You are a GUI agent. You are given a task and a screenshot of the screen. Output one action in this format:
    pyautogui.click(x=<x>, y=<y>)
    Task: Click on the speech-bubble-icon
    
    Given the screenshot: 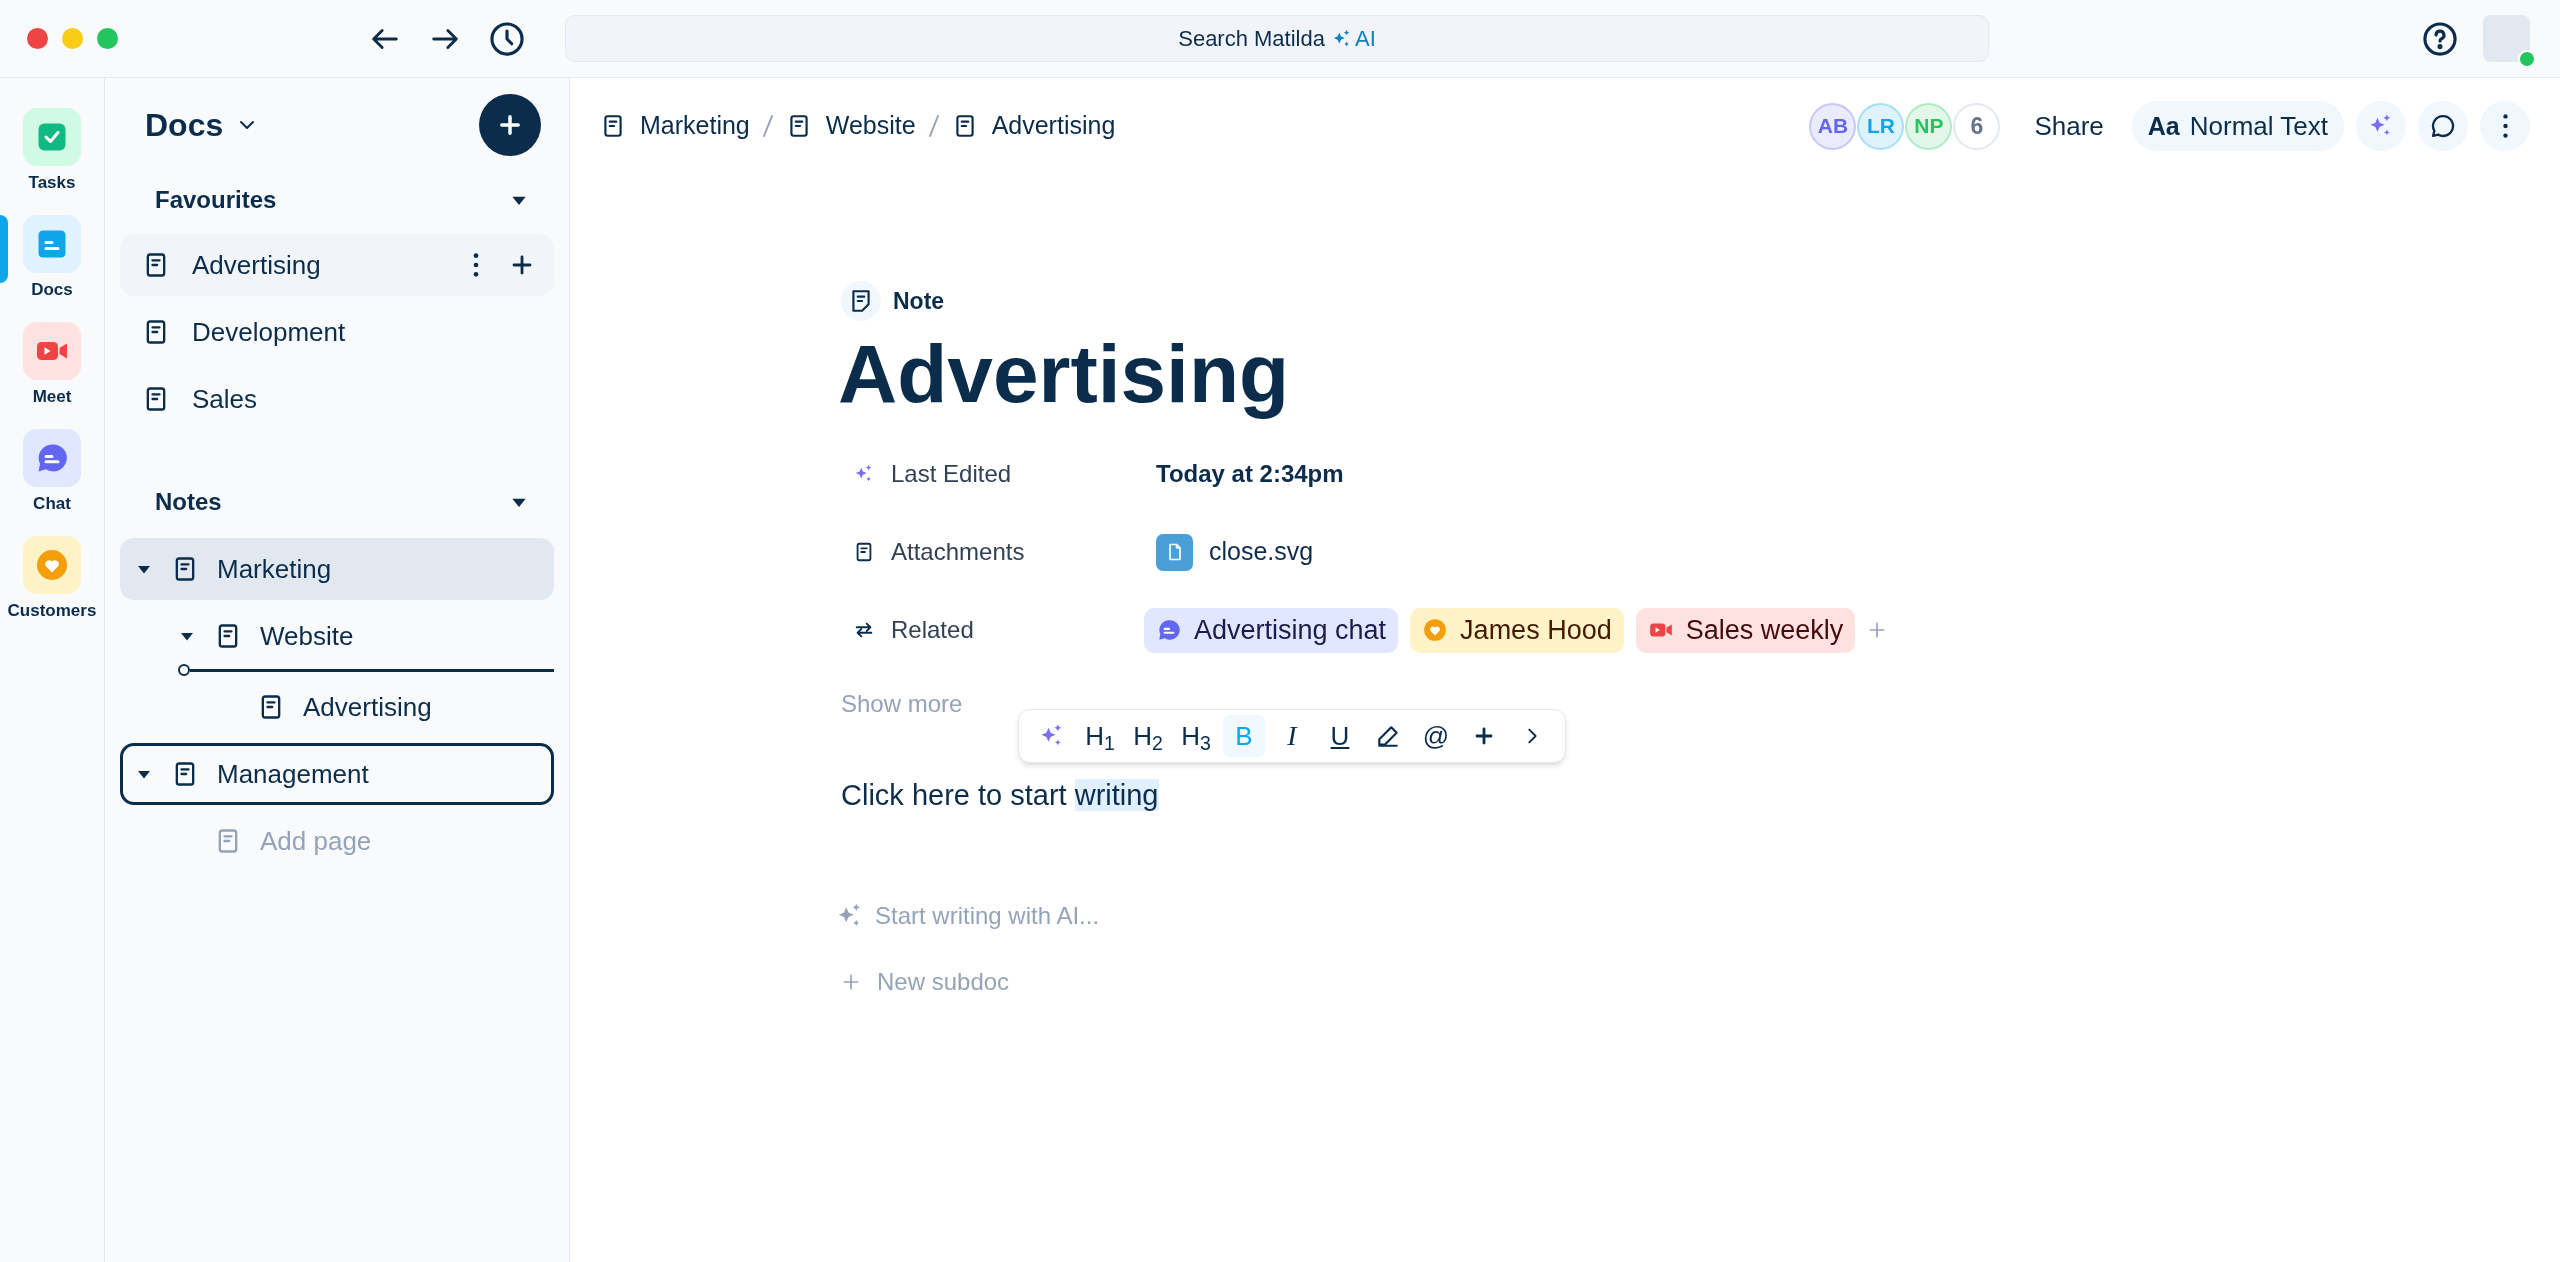 What is the action you would take?
    pyautogui.click(x=2443, y=126)
    